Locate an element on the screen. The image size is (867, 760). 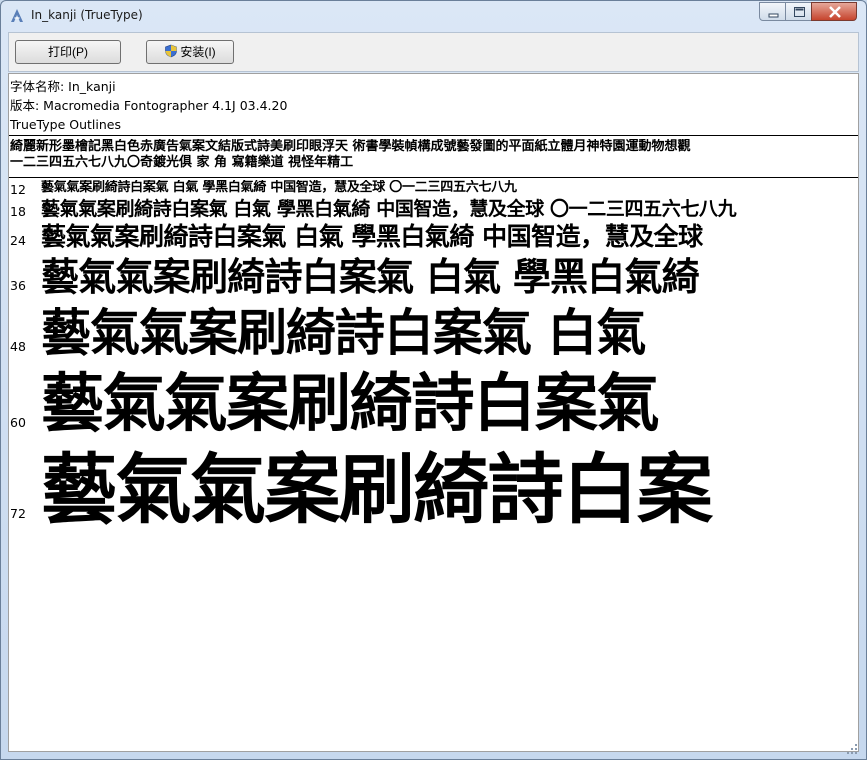
minimize-icon is located at coordinates (773, 15).